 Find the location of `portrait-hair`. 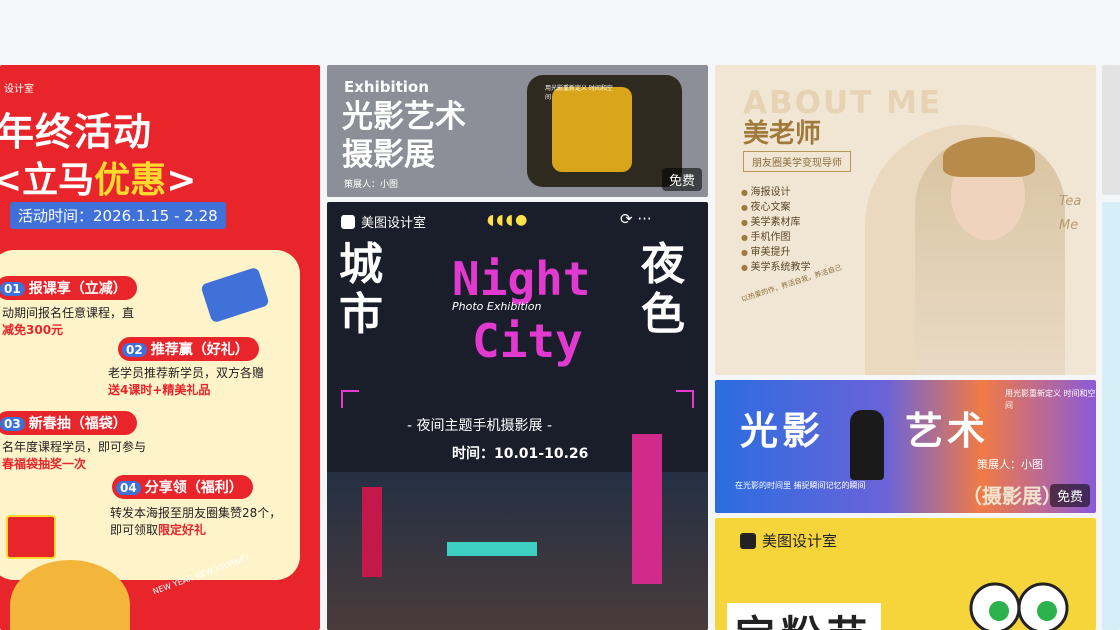

portrait-hair is located at coordinates (989, 157).